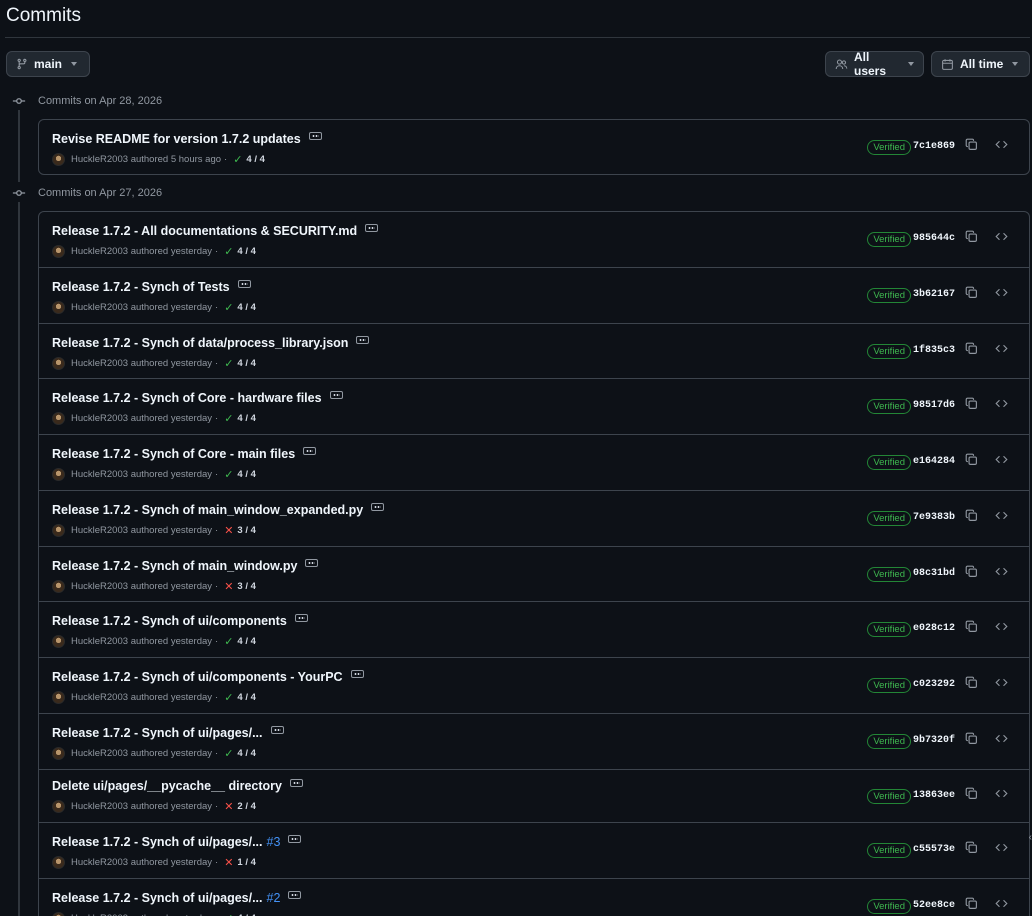  I want to click on commit-sha-link: e164284, so click(934, 461).